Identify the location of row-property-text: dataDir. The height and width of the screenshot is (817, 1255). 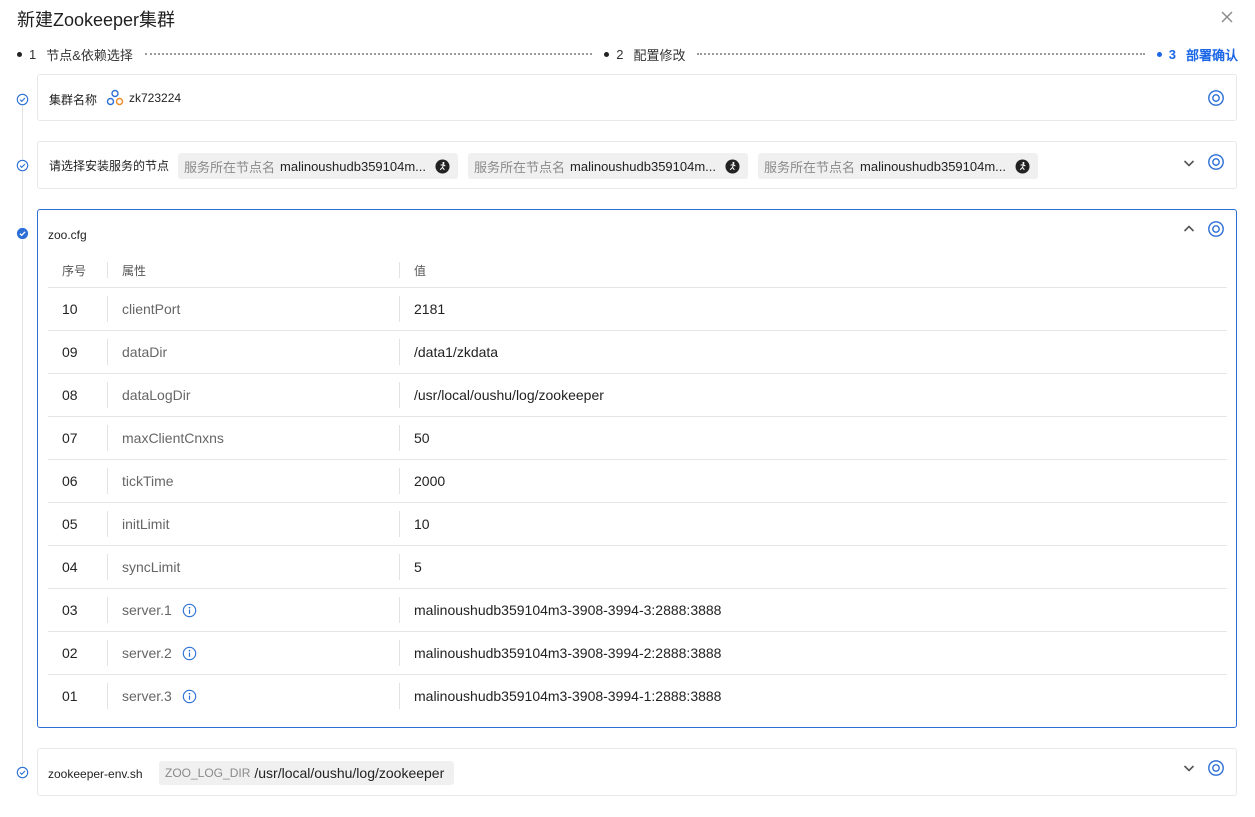
(145, 352).